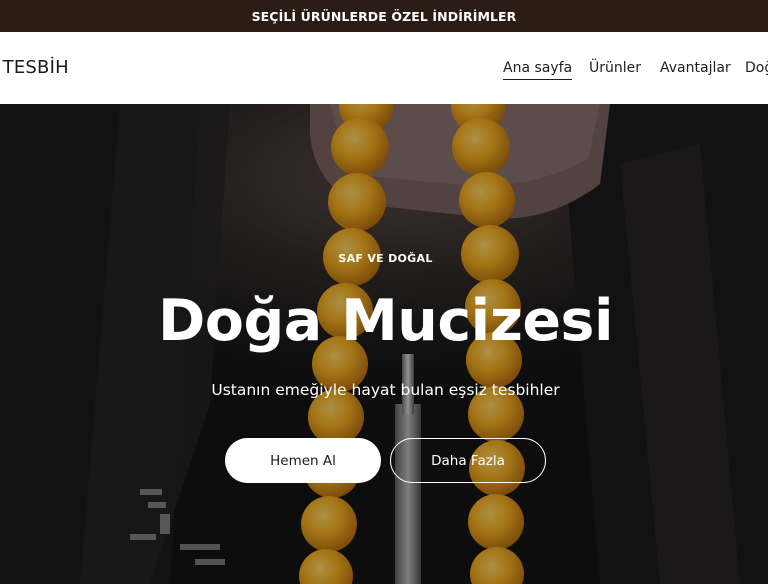 Image resolution: width=768 pixels, height=584 pixels. What do you see at coordinates (615, 69) in the screenshot?
I see `nav-link-products: Ürünler` at bounding box center [615, 69].